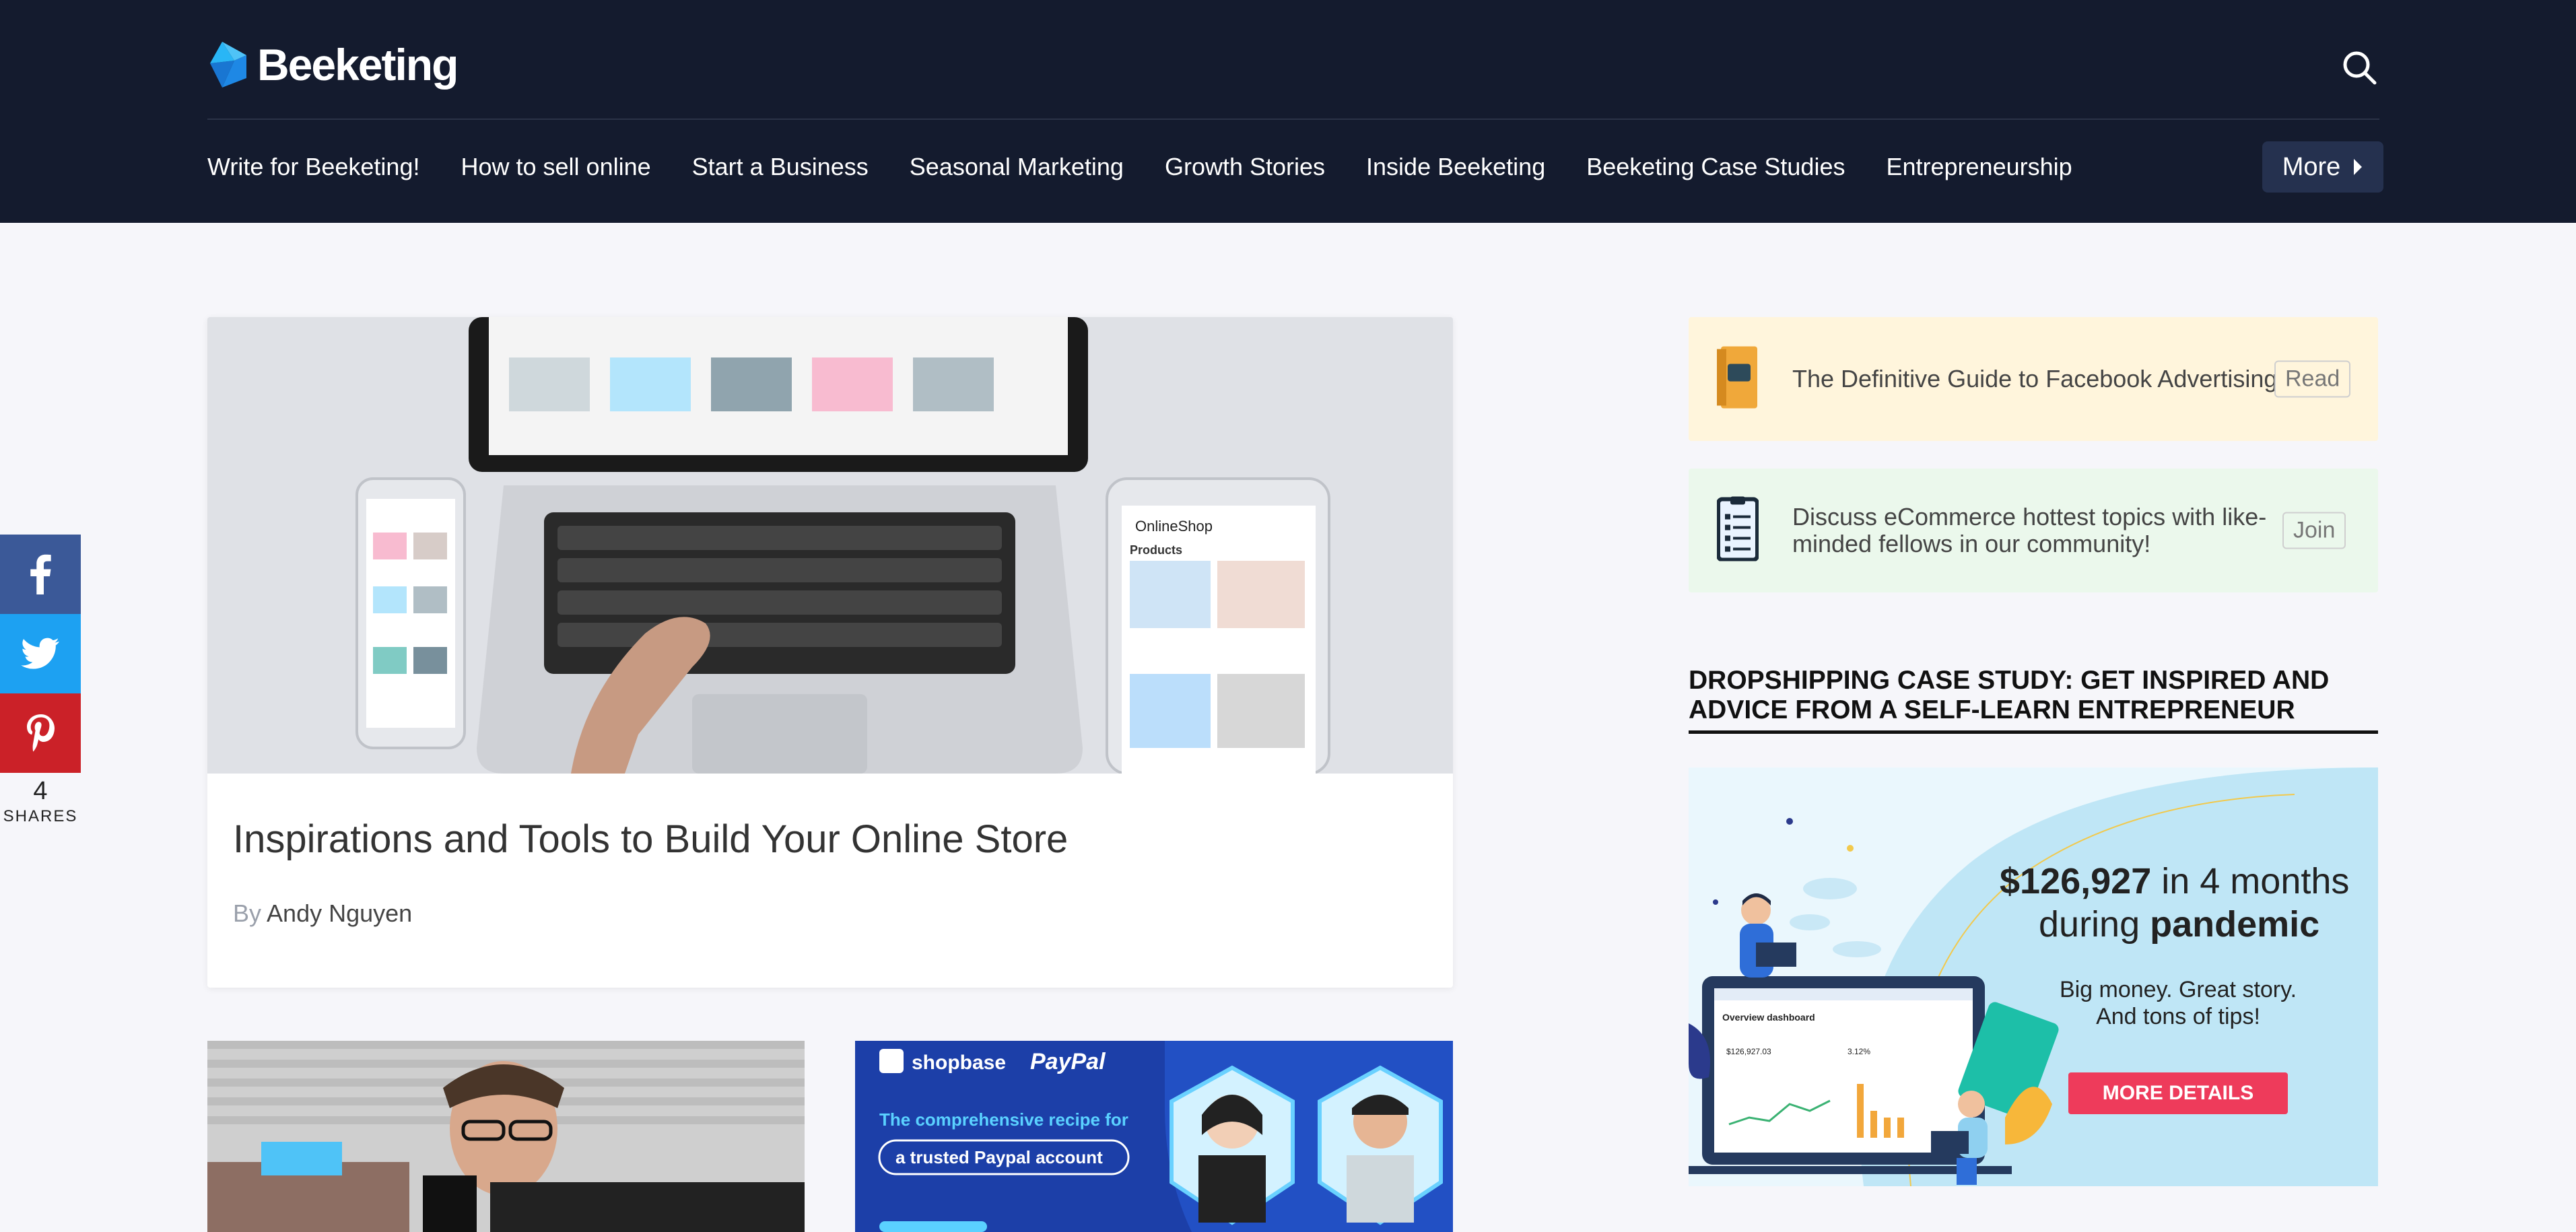 The width and height of the screenshot is (2576, 1232). Describe the element at coordinates (999, 1157) in the screenshot. I see `thumb2-line2: a trusted Paypal account` at that location.